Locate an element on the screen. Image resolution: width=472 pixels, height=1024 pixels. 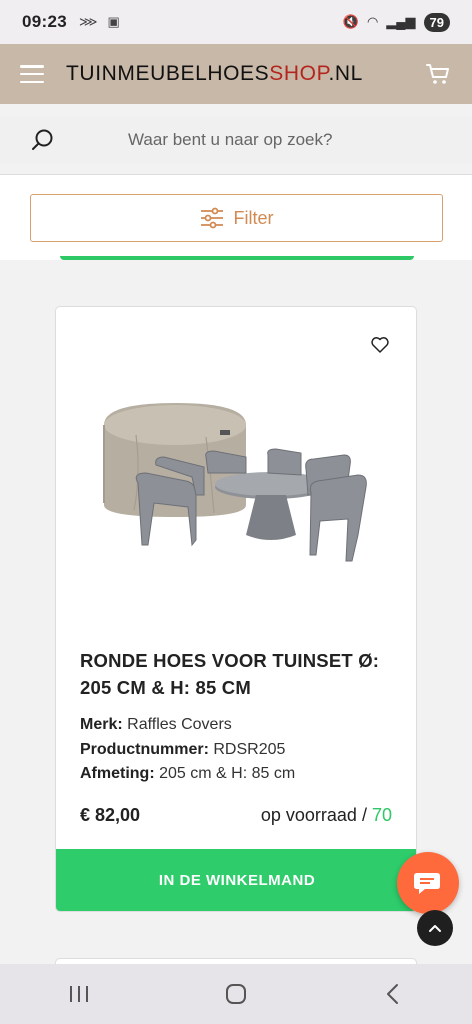
battery-indicator: 79 is located at coordinates (436, 22).